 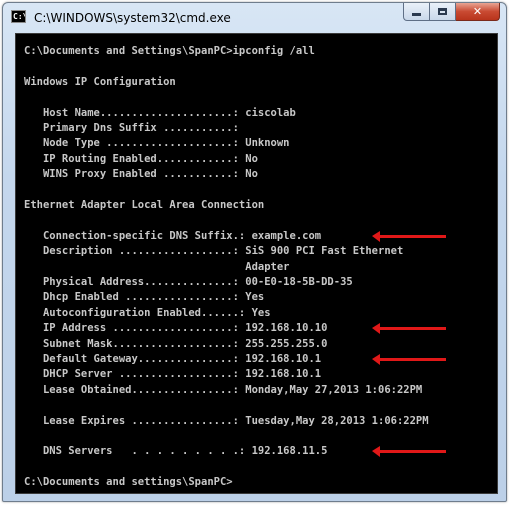 I want to click on close-icon: ✕, so click(x=477, y=11).